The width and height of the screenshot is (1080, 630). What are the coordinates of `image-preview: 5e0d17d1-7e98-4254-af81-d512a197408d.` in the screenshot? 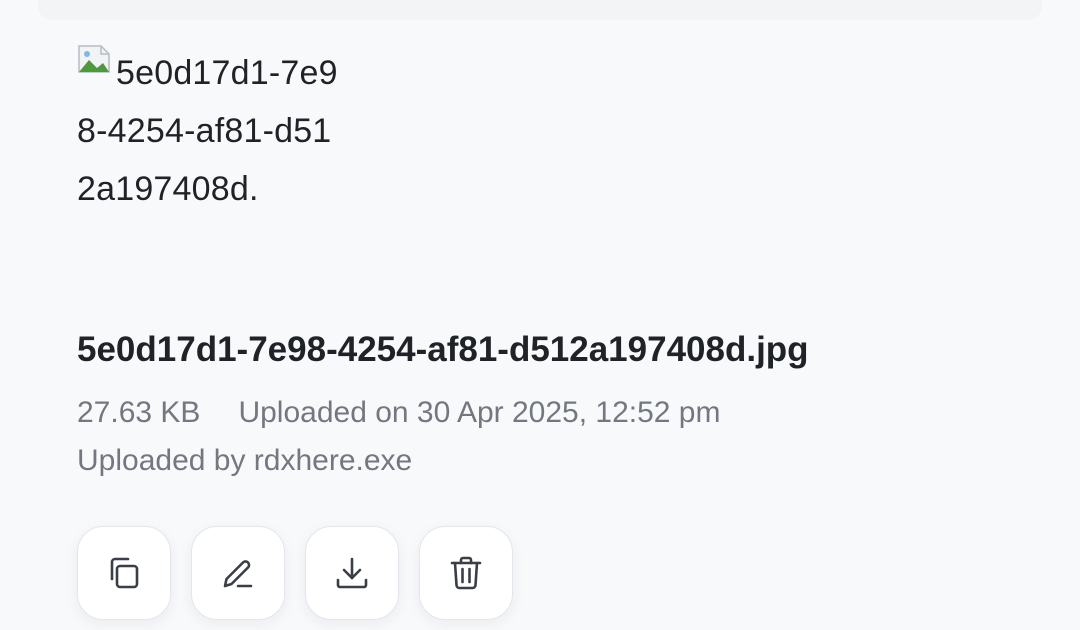 It's located at (217, 153).